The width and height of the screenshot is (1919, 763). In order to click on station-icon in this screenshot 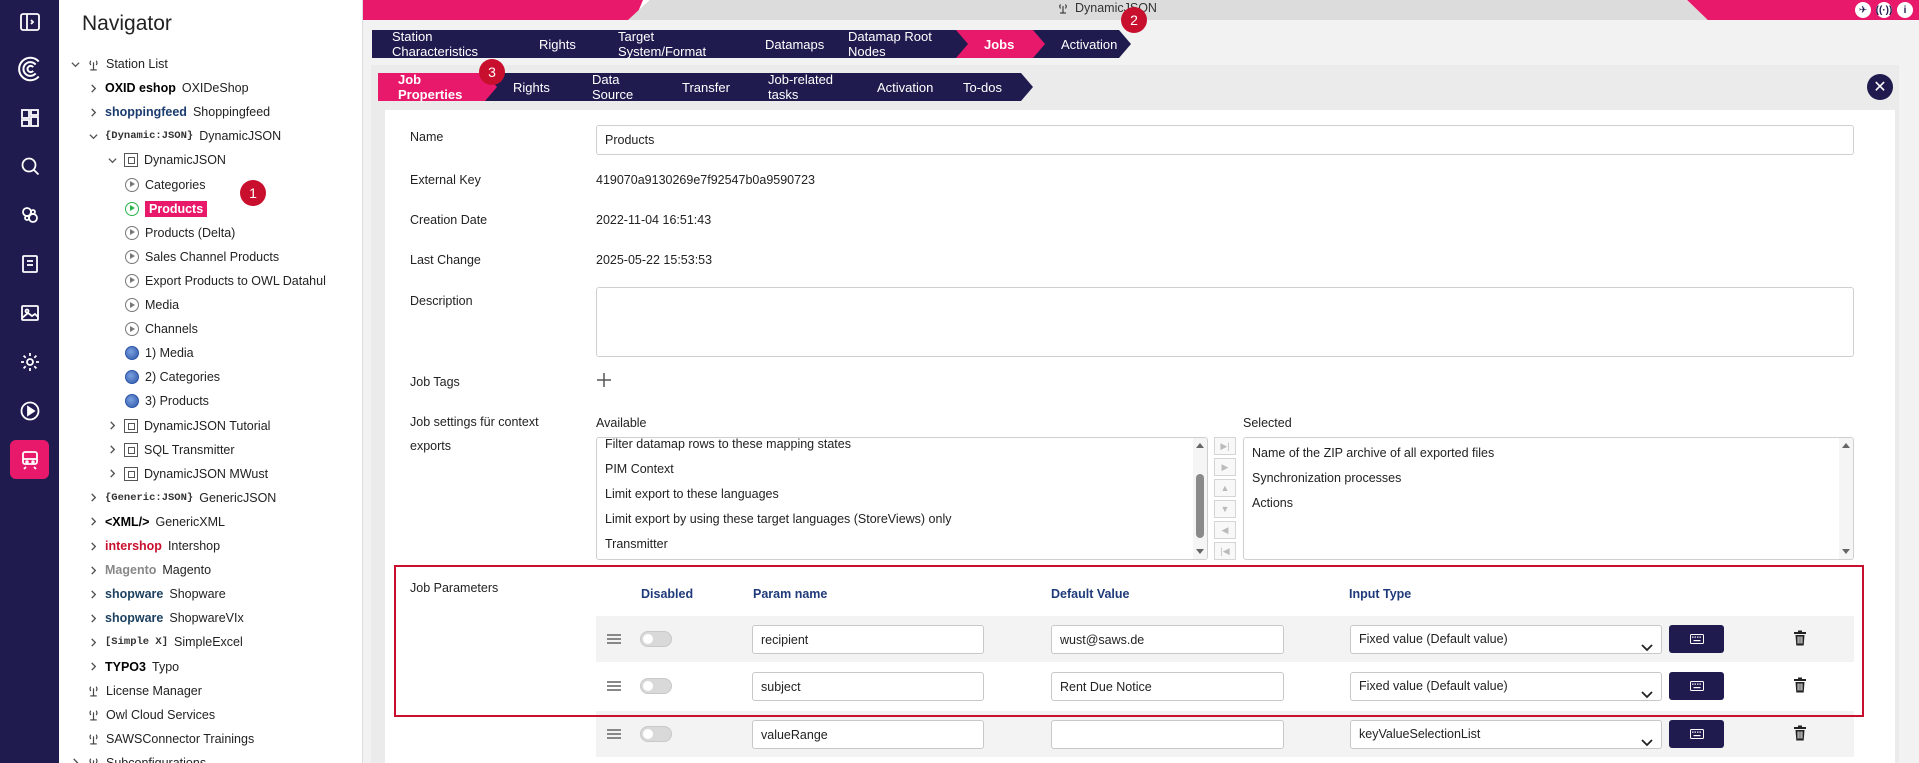, I will do `click(29, 459)`.